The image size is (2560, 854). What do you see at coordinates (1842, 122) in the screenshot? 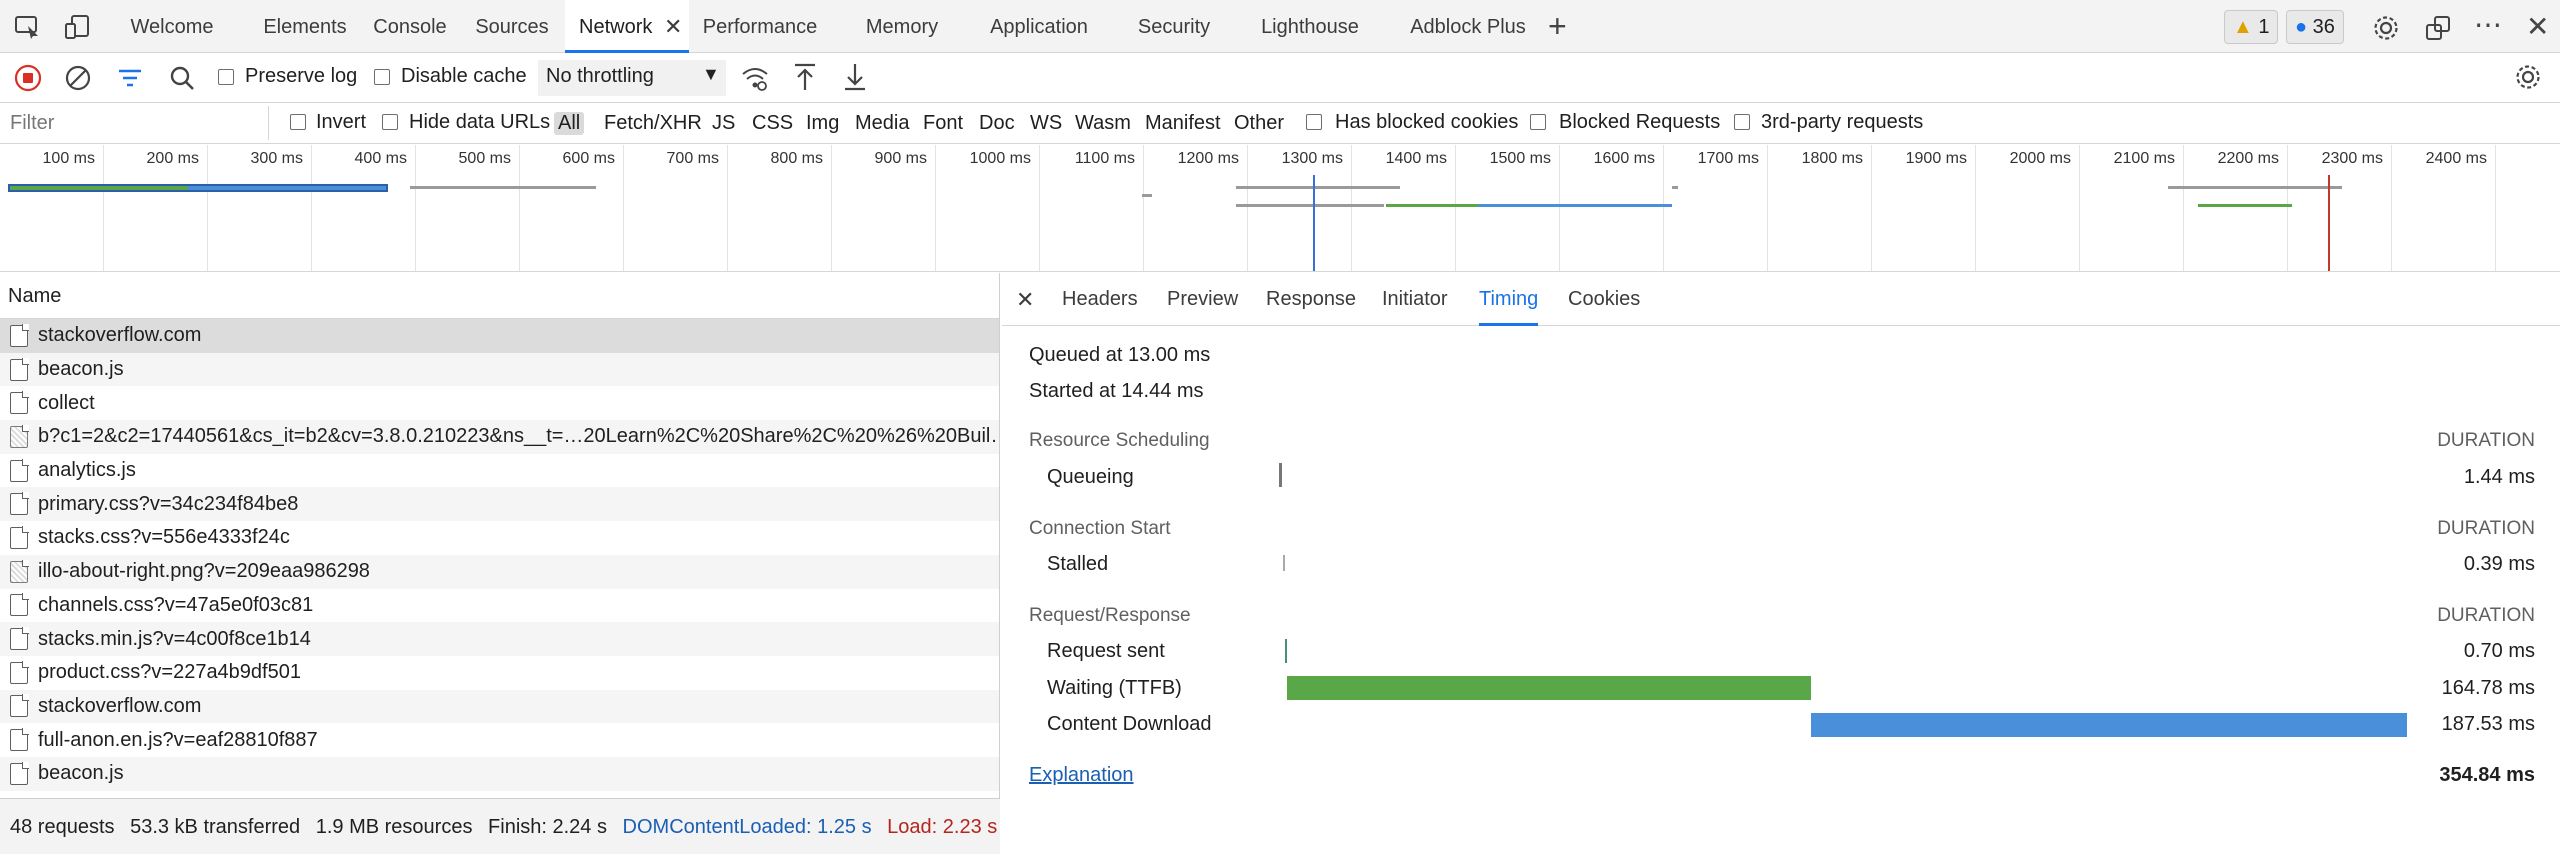
I see `third-party-requests-label: 3rd-party requests` at bounding box center [1842, 122].